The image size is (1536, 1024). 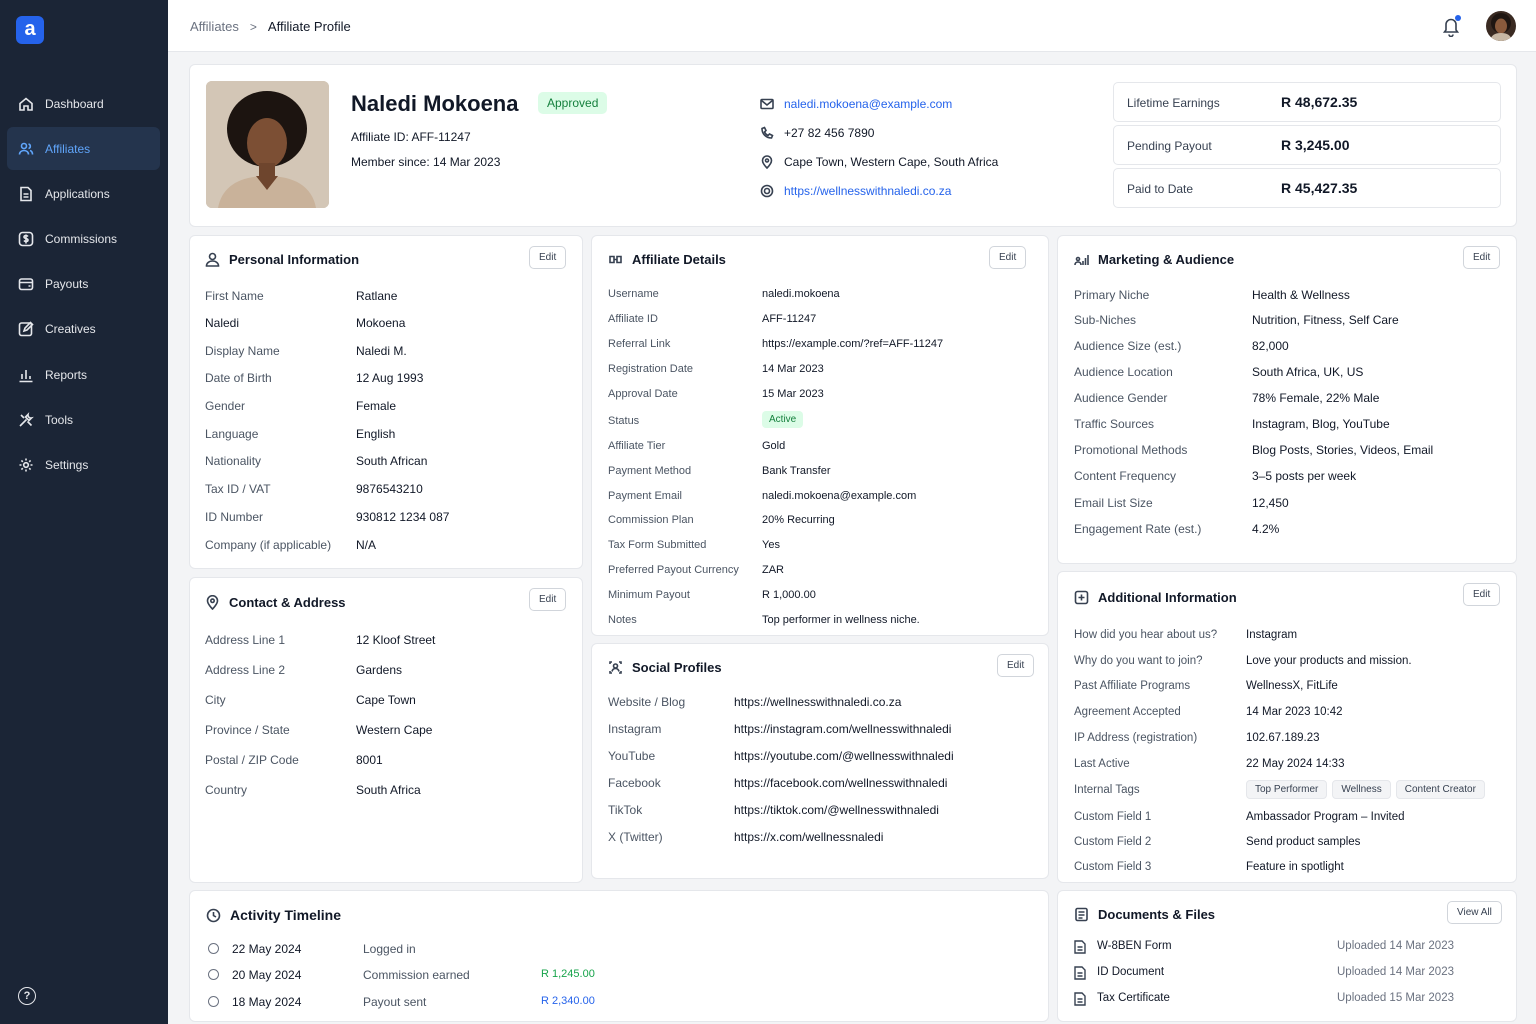 What do you see at coordinates (615, 259) in the screenshot?
I see `link-icon` at bounding box center [615, 259].